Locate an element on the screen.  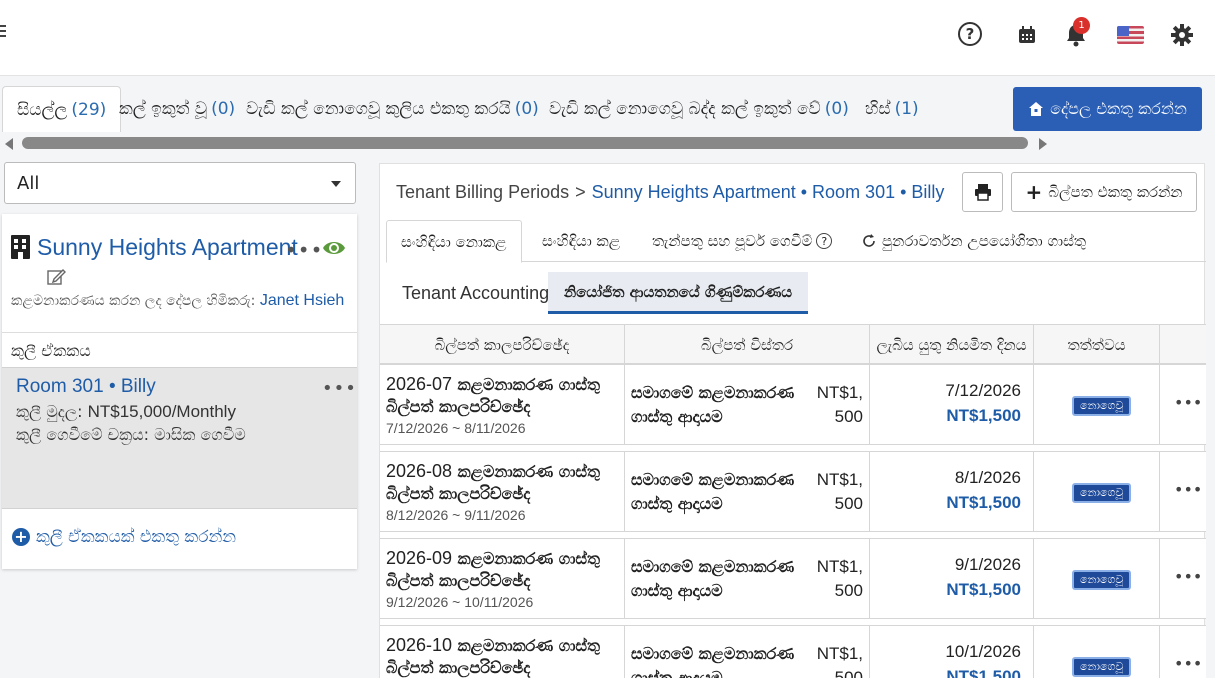
subtab-agency-accounting: නියෝජිත ආයතනයේ ගිණුම්කරණය is located at coordinates (678, 293).